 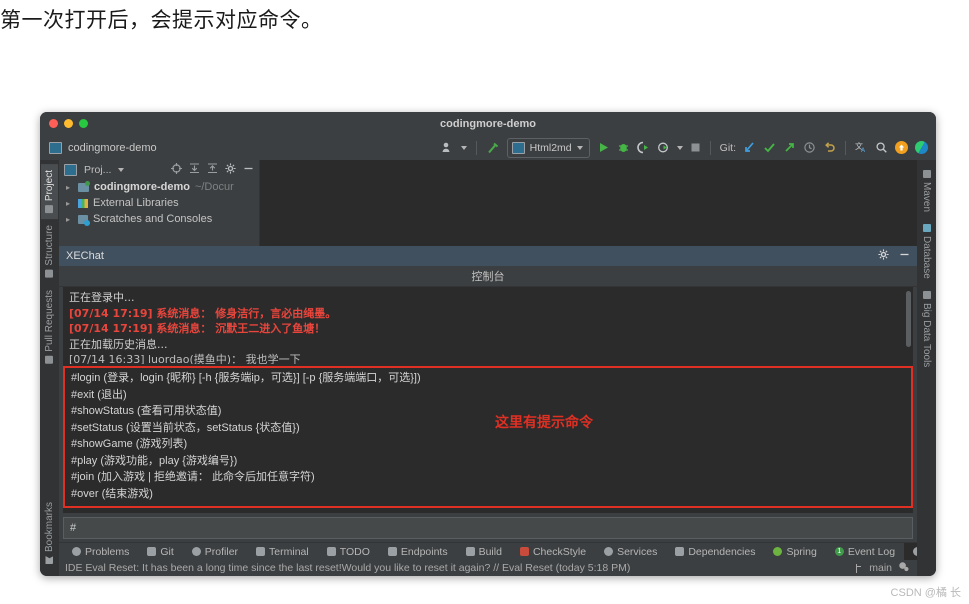 What do you see at coordinates (903, 568) in the screenshot?
I see `notification-bell-icon` at bounding box center [903, 568].